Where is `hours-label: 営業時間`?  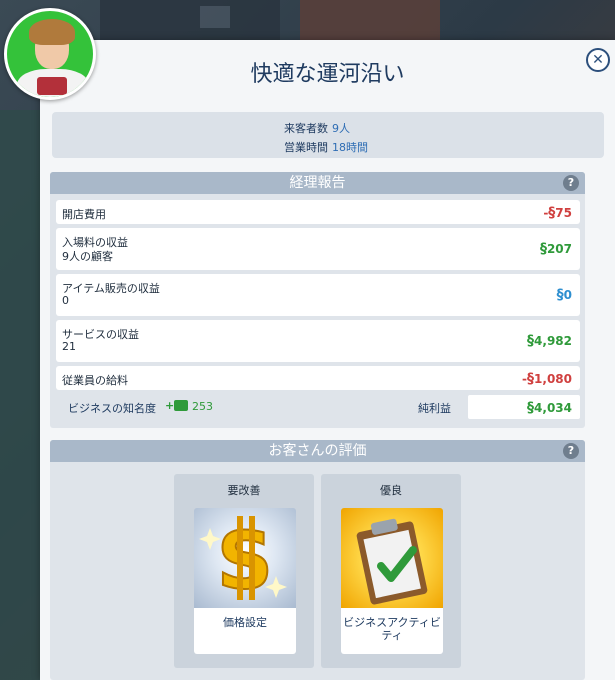
hours-label: 営業時間 is located at coordinates (306, 147).